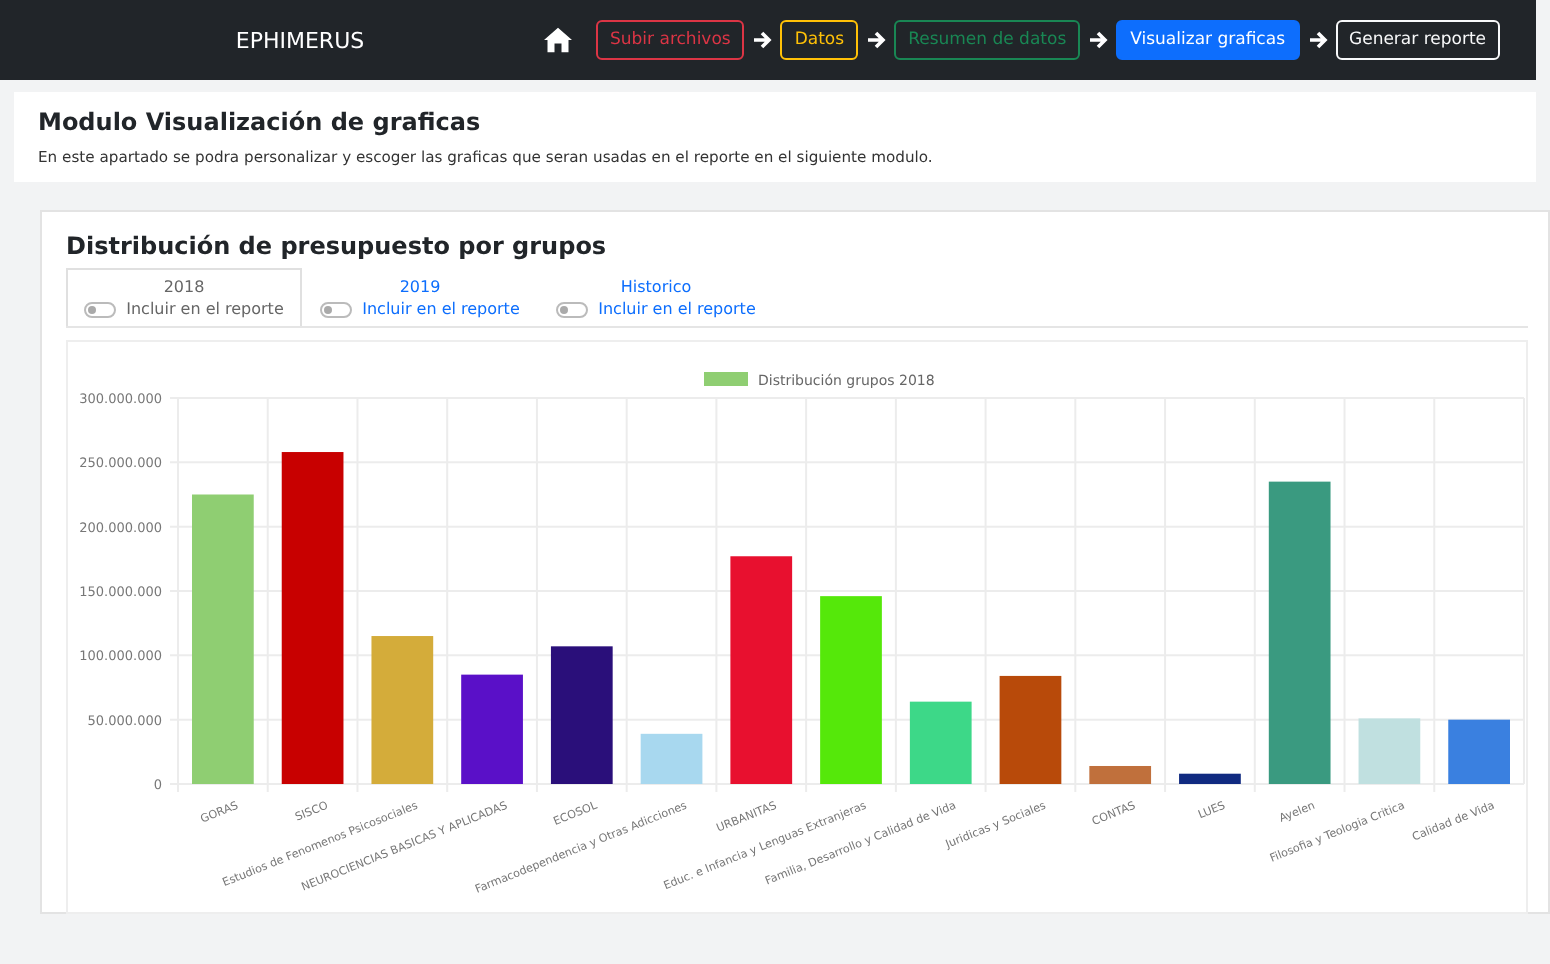  I want to click on card-title: Distribución de presupuesto por grupos, so click(337, 246).